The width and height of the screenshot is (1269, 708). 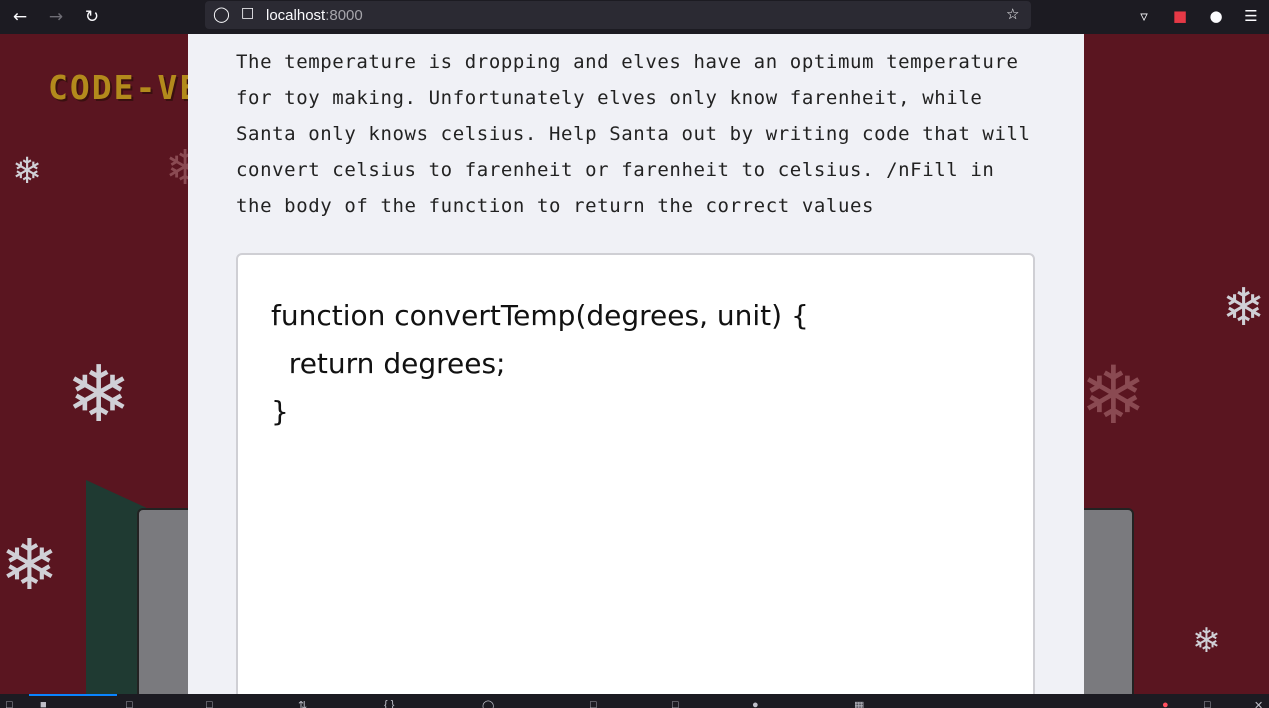 I want to click on shield-icon: ◯, so click(x=221, y=14).